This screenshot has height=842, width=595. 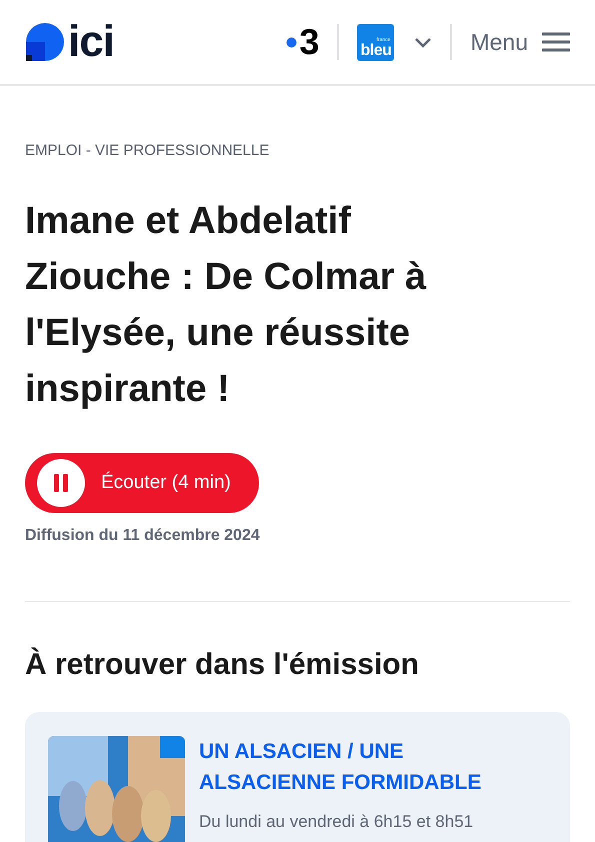 I want to click on show-schedule: Du lundi au vendredi à 6h15 et 8h51, so click(x=336, y=822).